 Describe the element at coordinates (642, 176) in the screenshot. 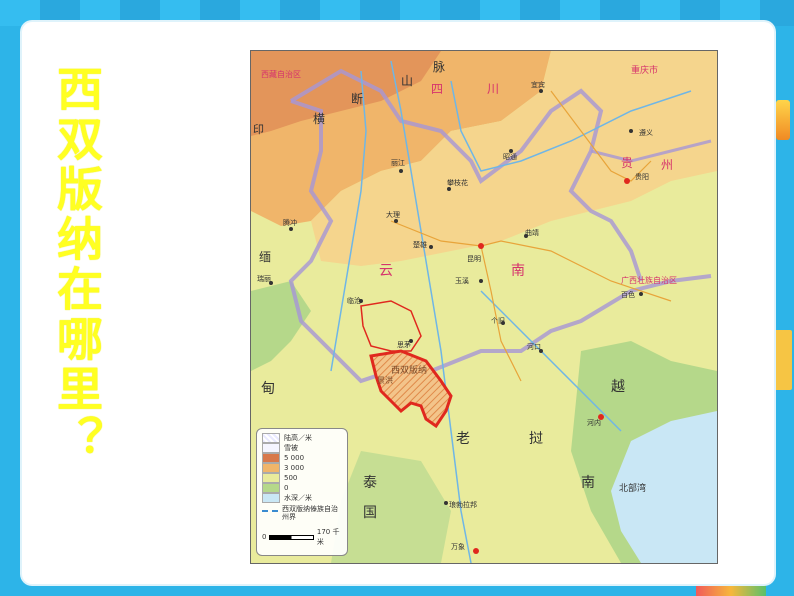

I see `city-guiyang: 贵阳` at that location.